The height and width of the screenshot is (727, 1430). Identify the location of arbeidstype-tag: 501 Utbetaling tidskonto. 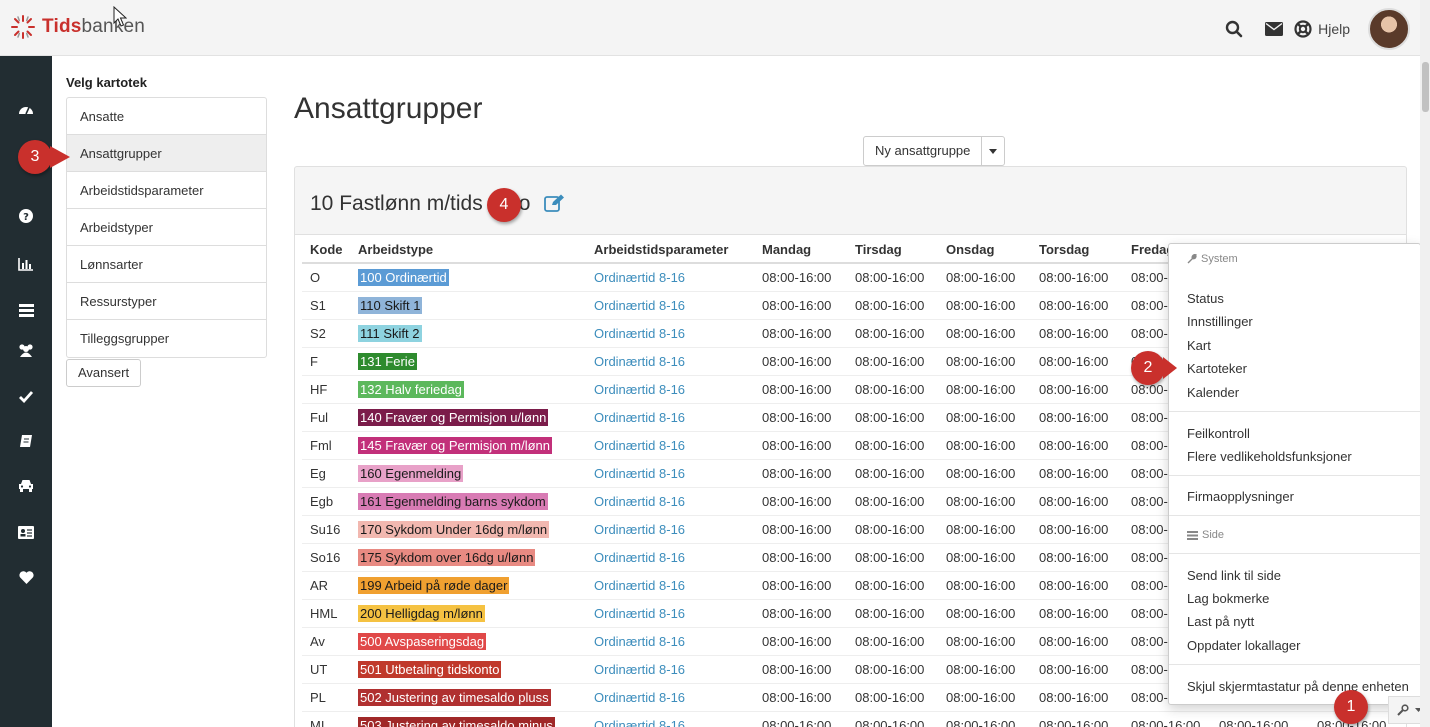
(430, 669).